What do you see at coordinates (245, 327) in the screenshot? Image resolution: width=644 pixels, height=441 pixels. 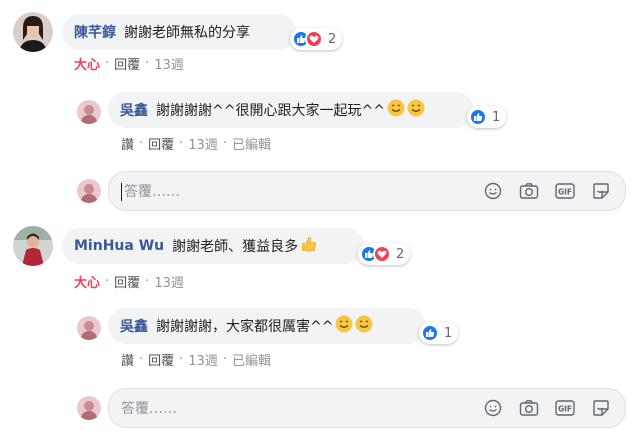 I see `reply-text: 謝謝謝謝，大家都很厲害^^` at bounding box center [245, 327].